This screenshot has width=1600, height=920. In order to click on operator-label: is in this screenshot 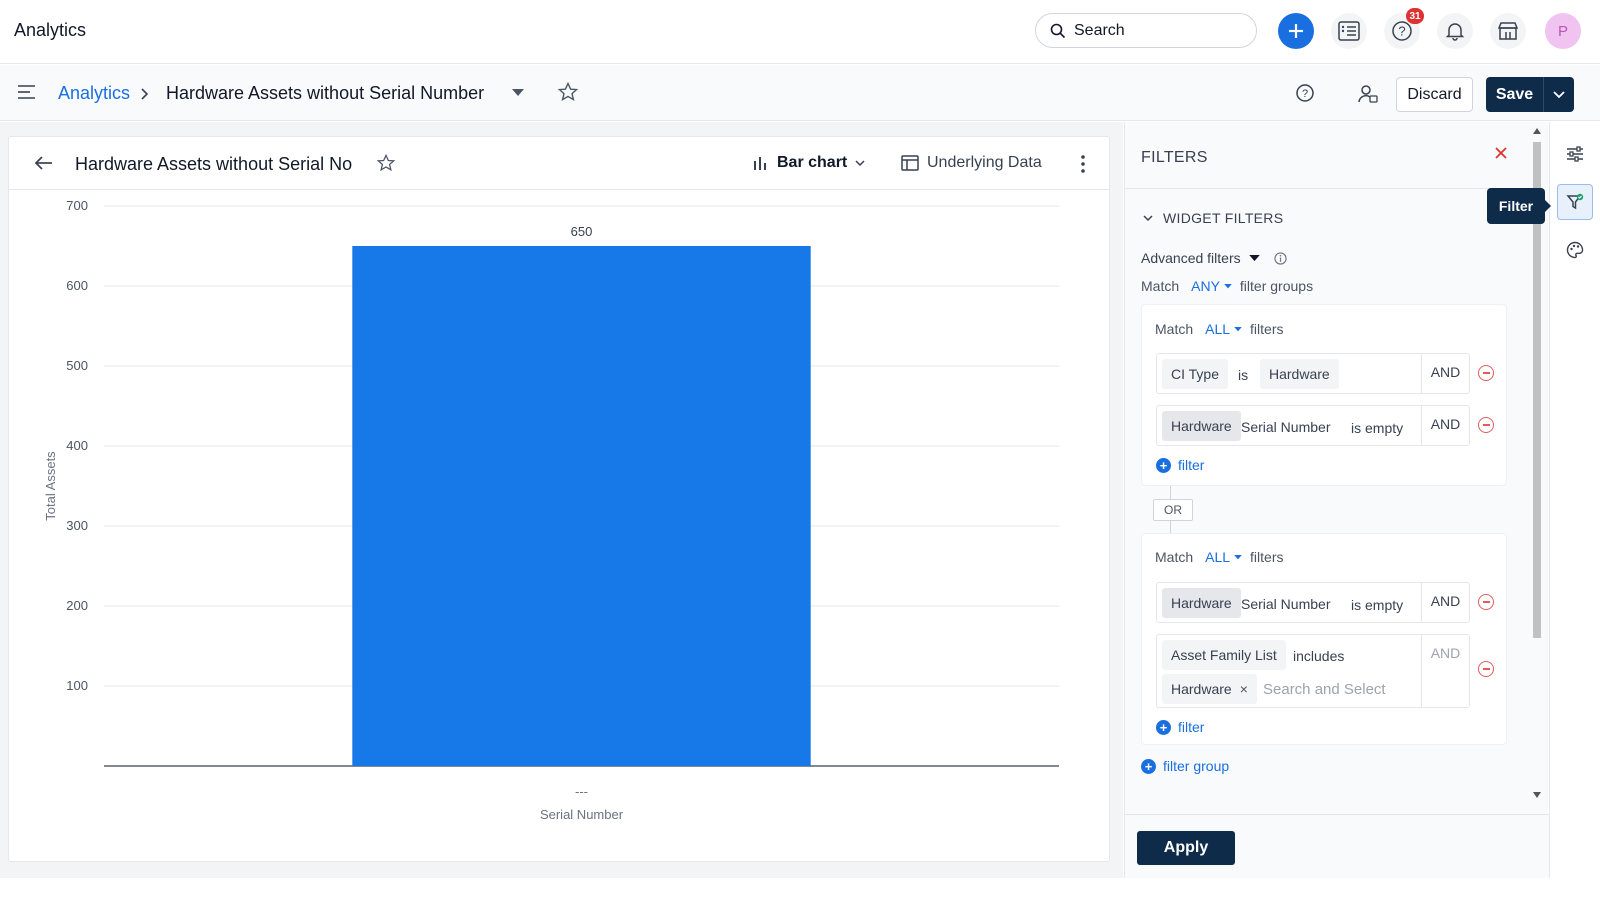, I will do `click(1243, 375)`.